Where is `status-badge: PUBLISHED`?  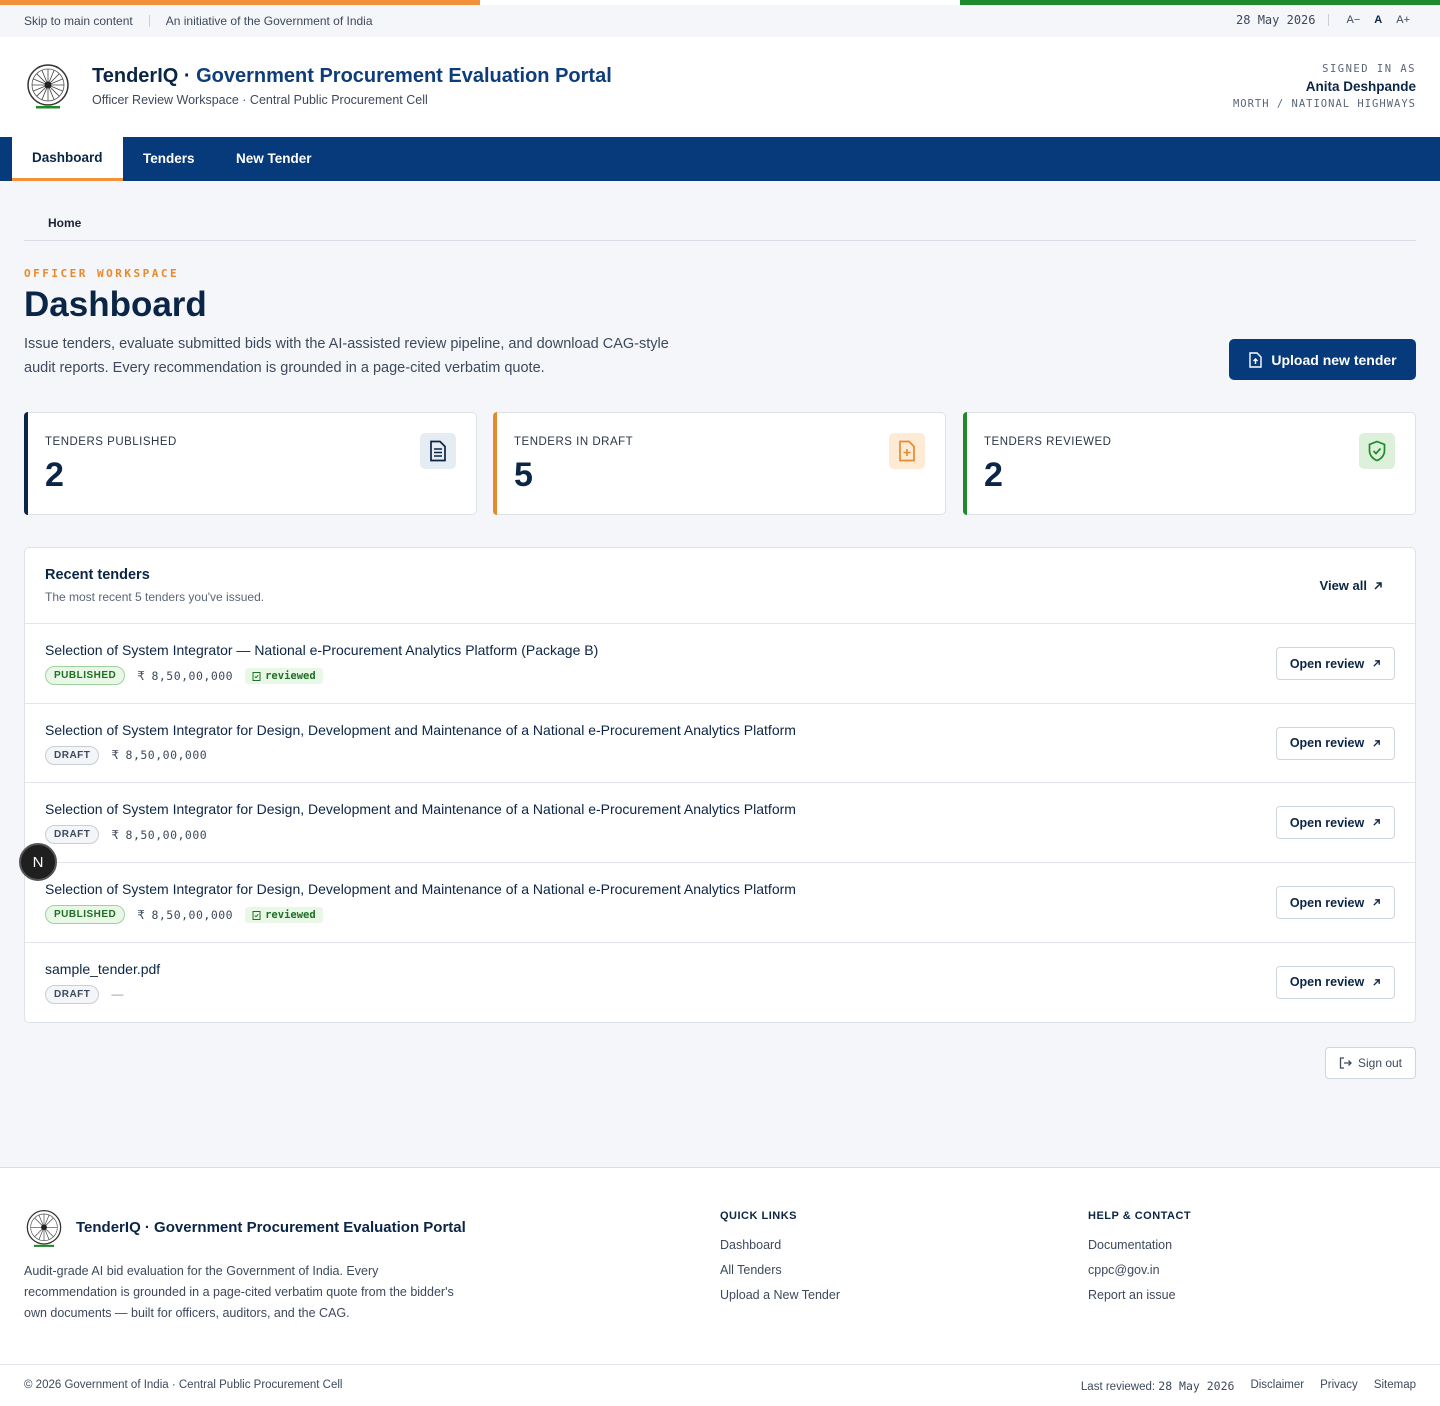 status-badge: PUBLISHED is located at coordinates (85, 675).